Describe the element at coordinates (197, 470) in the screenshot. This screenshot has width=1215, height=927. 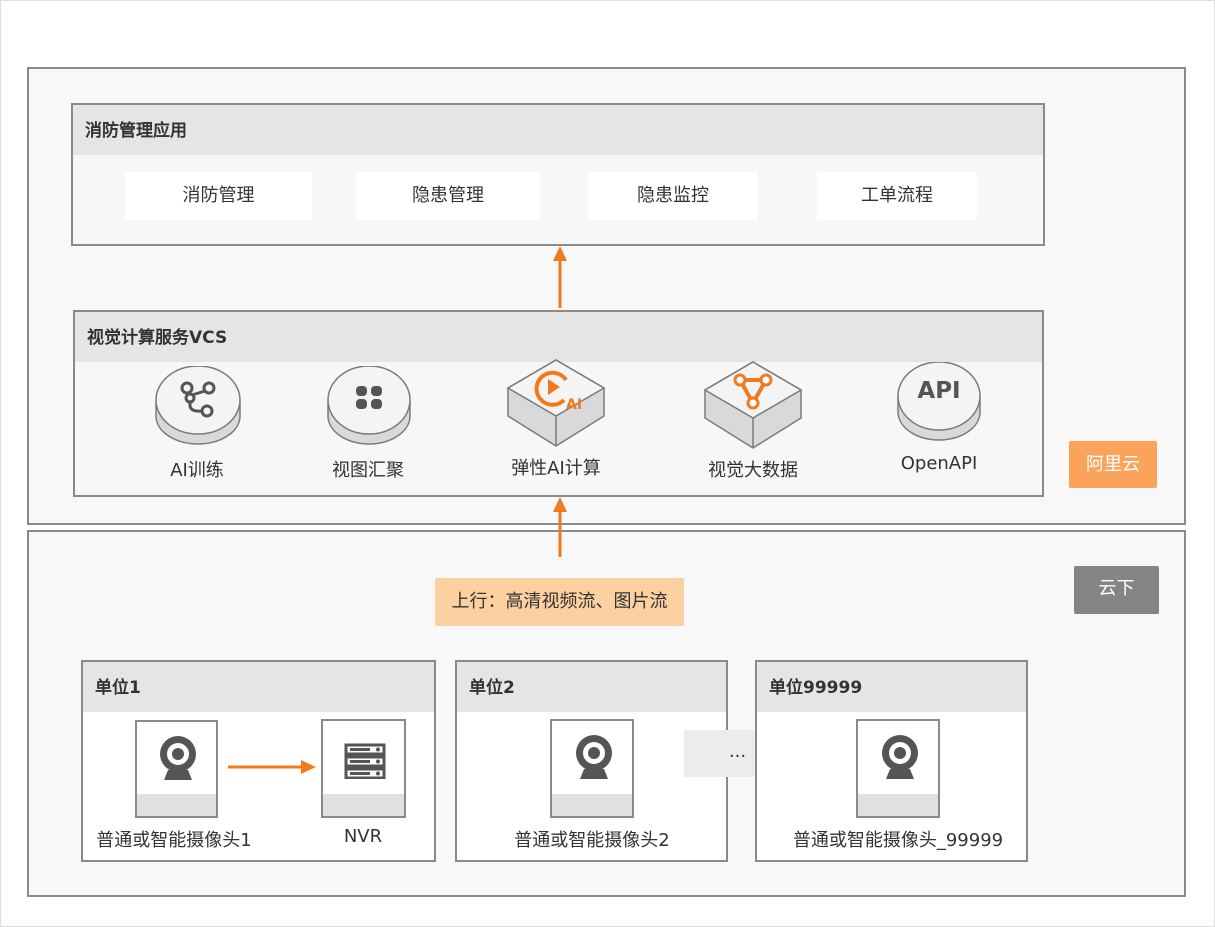
I see `vcs-item-label-ai-training: AI训练` at that location.